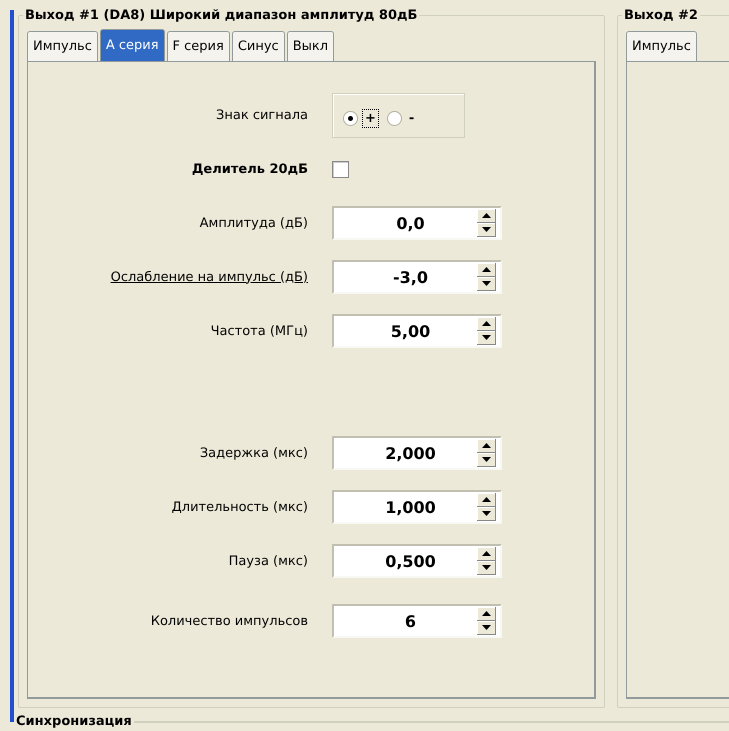 The height and width of the screenshot is (731, 729). Describe the element at coordinates (253, 453) in the screenshot. I see `field-label: Задержка (мкс)` at that location.